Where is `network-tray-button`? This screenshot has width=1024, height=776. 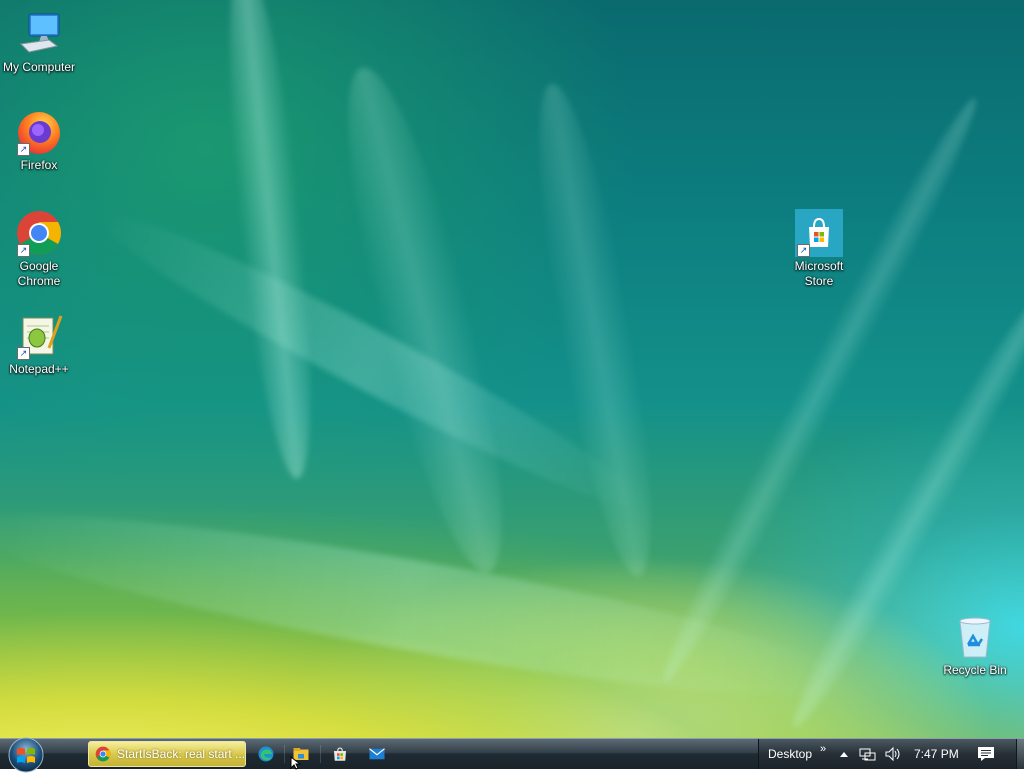
network-tray-button is located at coordinates (868, 754).